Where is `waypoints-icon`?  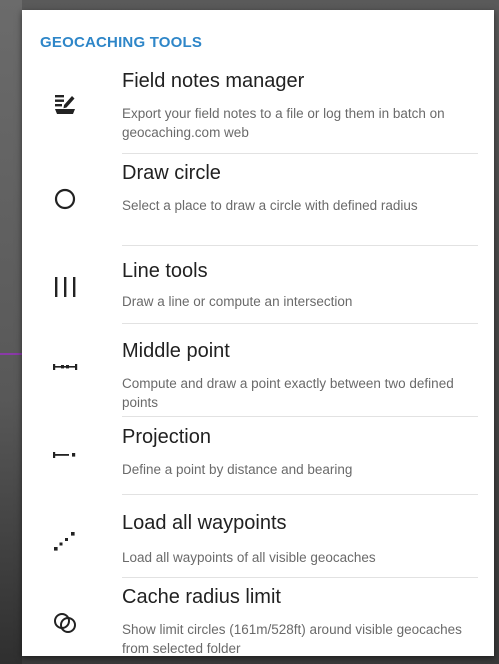 waypoints-icon is located at coordinates (65, 541).